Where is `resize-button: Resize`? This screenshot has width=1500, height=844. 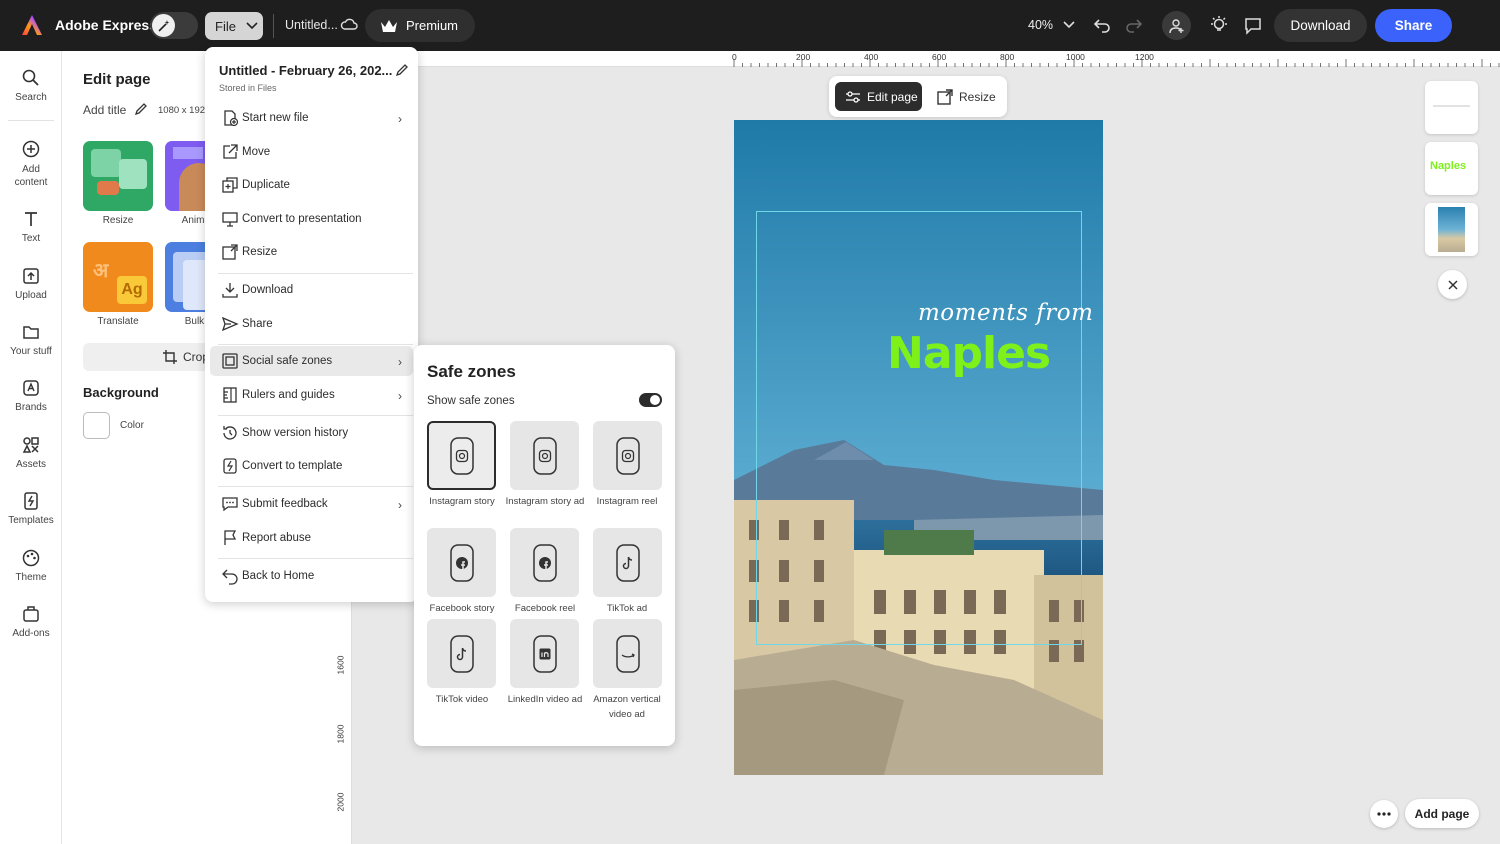 resize-button: Resize is located at coordinates (966, 96).